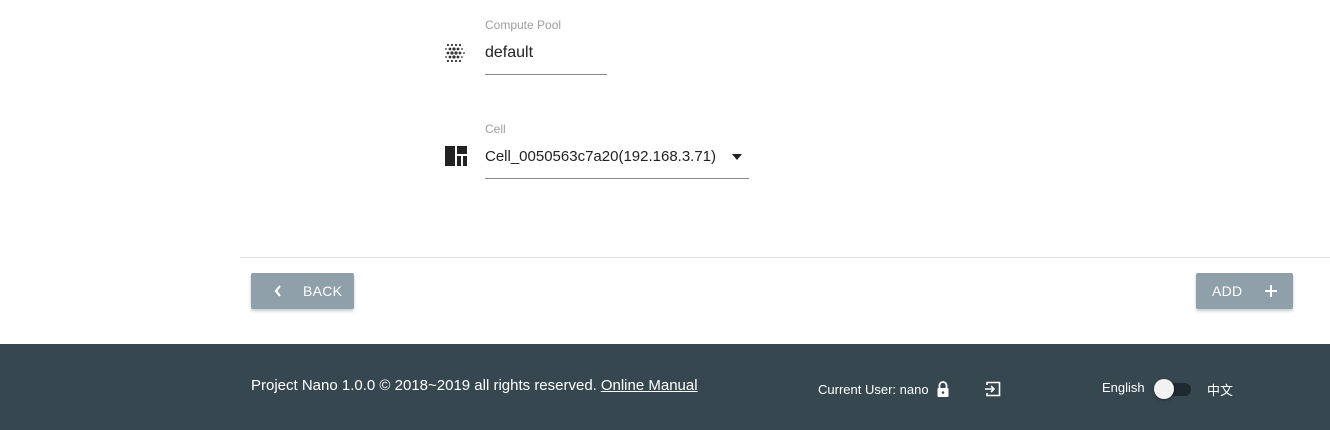 This screenshot has width=1330, height=430. Describe the element at coordinates (1220, 390) in the screenshot. I see `language-chinese-label: 中文` at that location.